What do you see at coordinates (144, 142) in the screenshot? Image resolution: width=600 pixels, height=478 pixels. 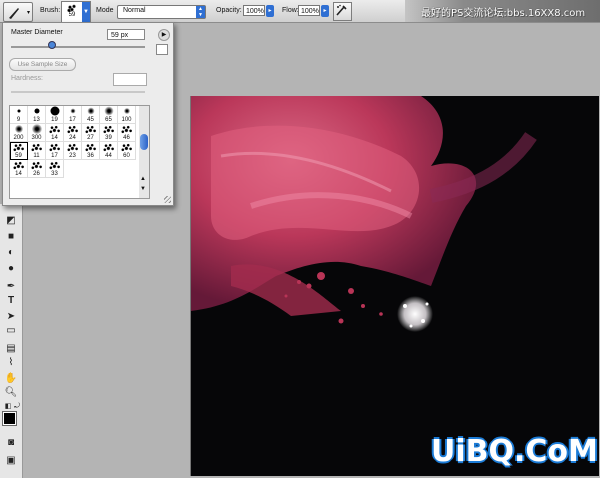 I see `scrollbar-thumb` at bounding box center [144, 142].